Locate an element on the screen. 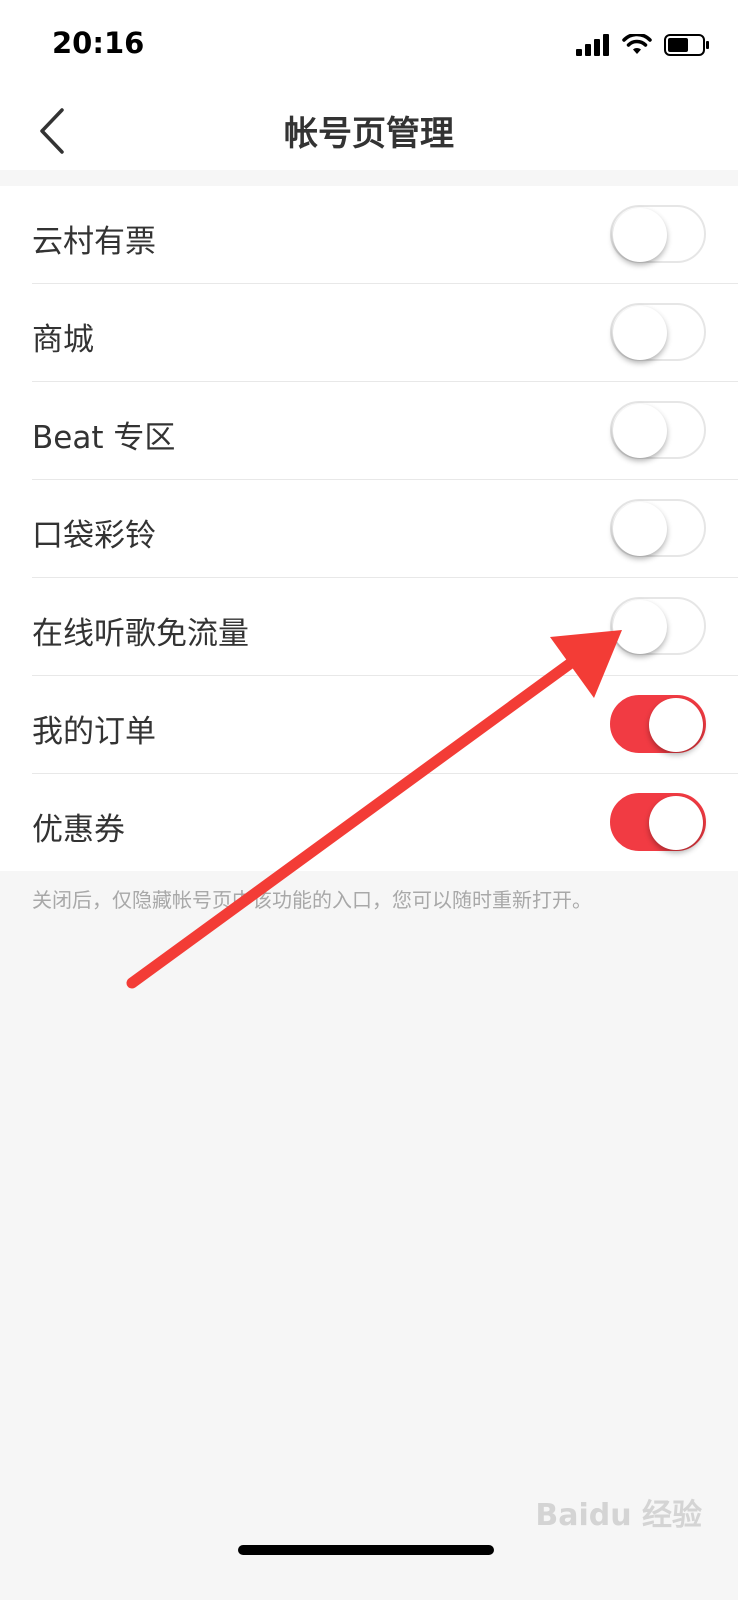 The height and width of the screenshot is (1600, 738). settings-row-label: 口袋彩铃 is located at coordinates (94, 536).